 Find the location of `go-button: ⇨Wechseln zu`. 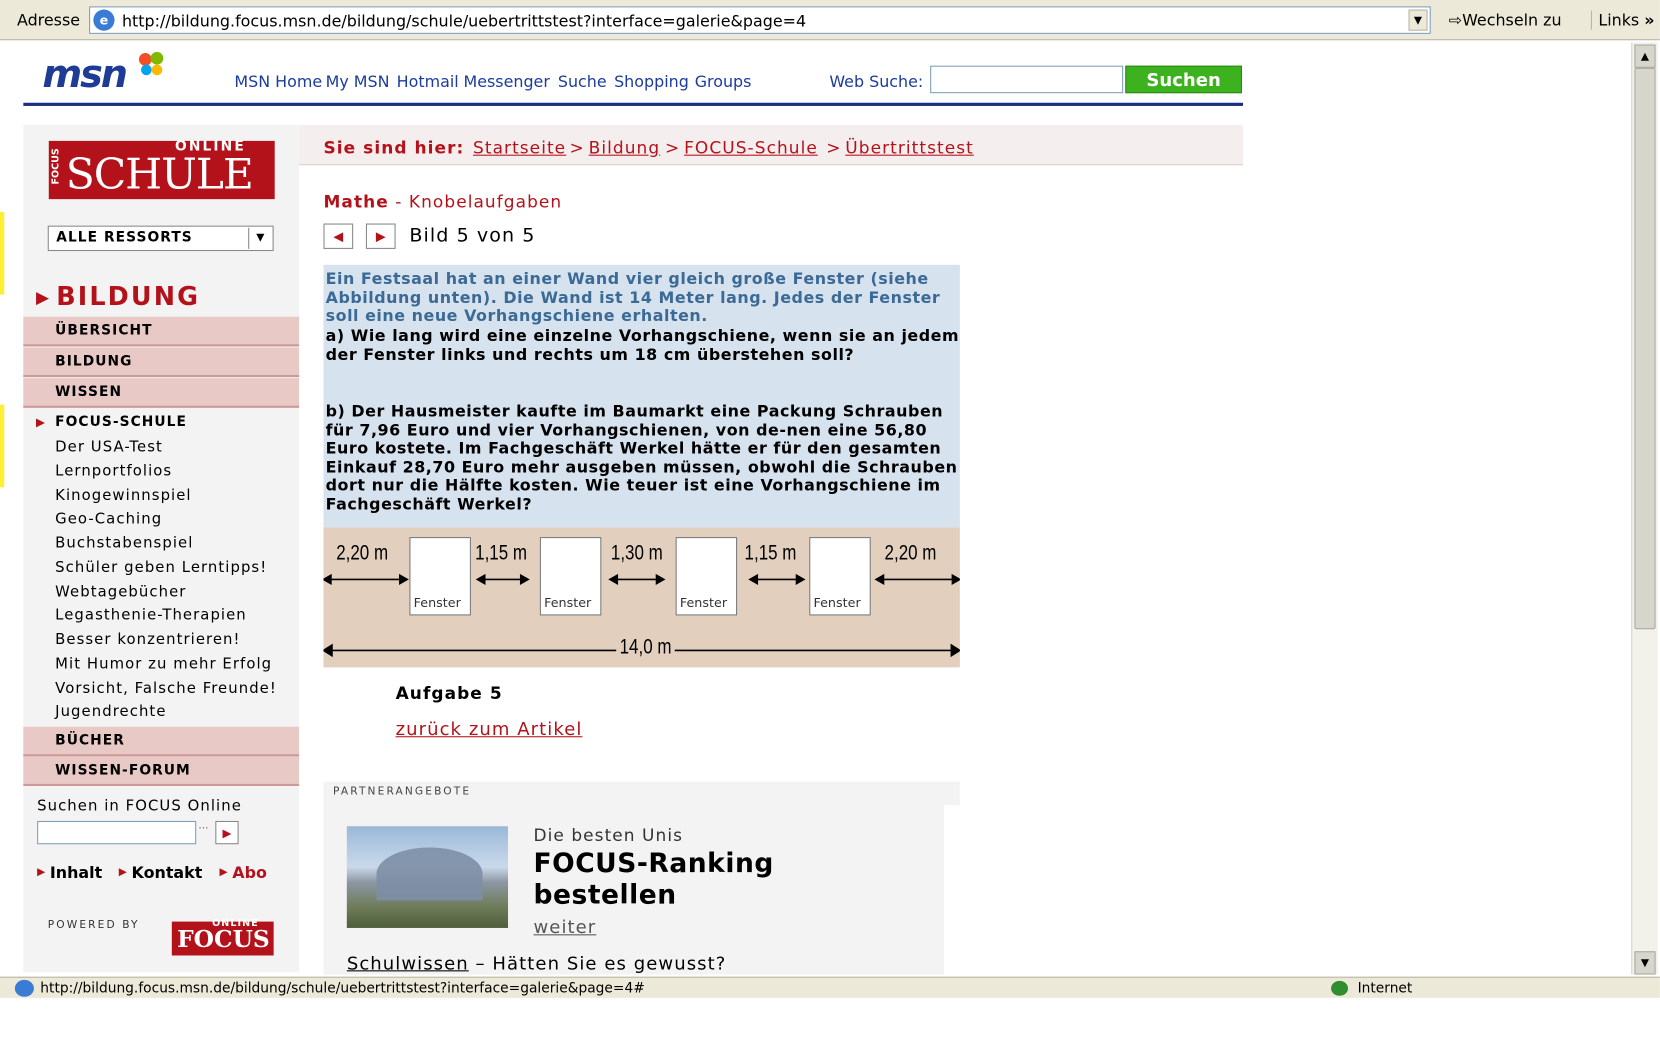

go-button: ⇨Wechseln zu is located at coordinates (1505, 20).